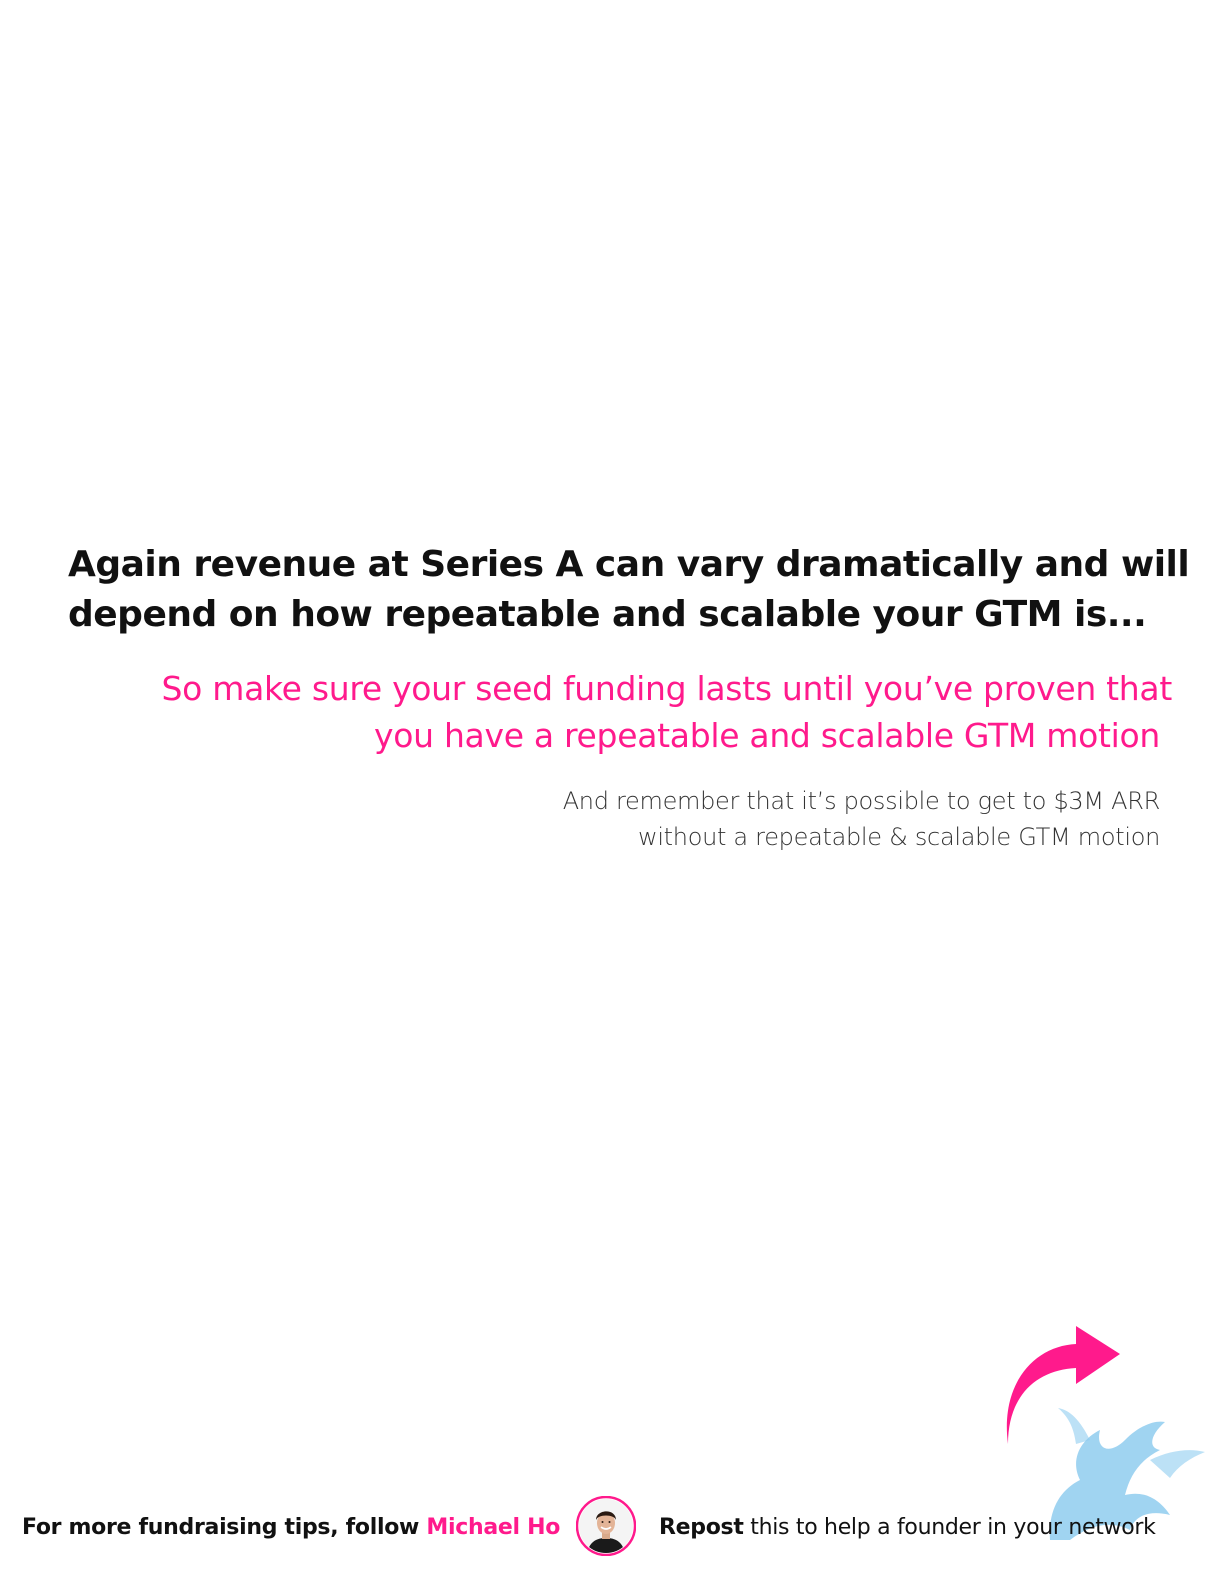 The height and width of the screenshot is (1584, 1224). Describe the element at coordinates (701, 1527) in the screenshot. I see `repost-bold-label: Repost` at that location.